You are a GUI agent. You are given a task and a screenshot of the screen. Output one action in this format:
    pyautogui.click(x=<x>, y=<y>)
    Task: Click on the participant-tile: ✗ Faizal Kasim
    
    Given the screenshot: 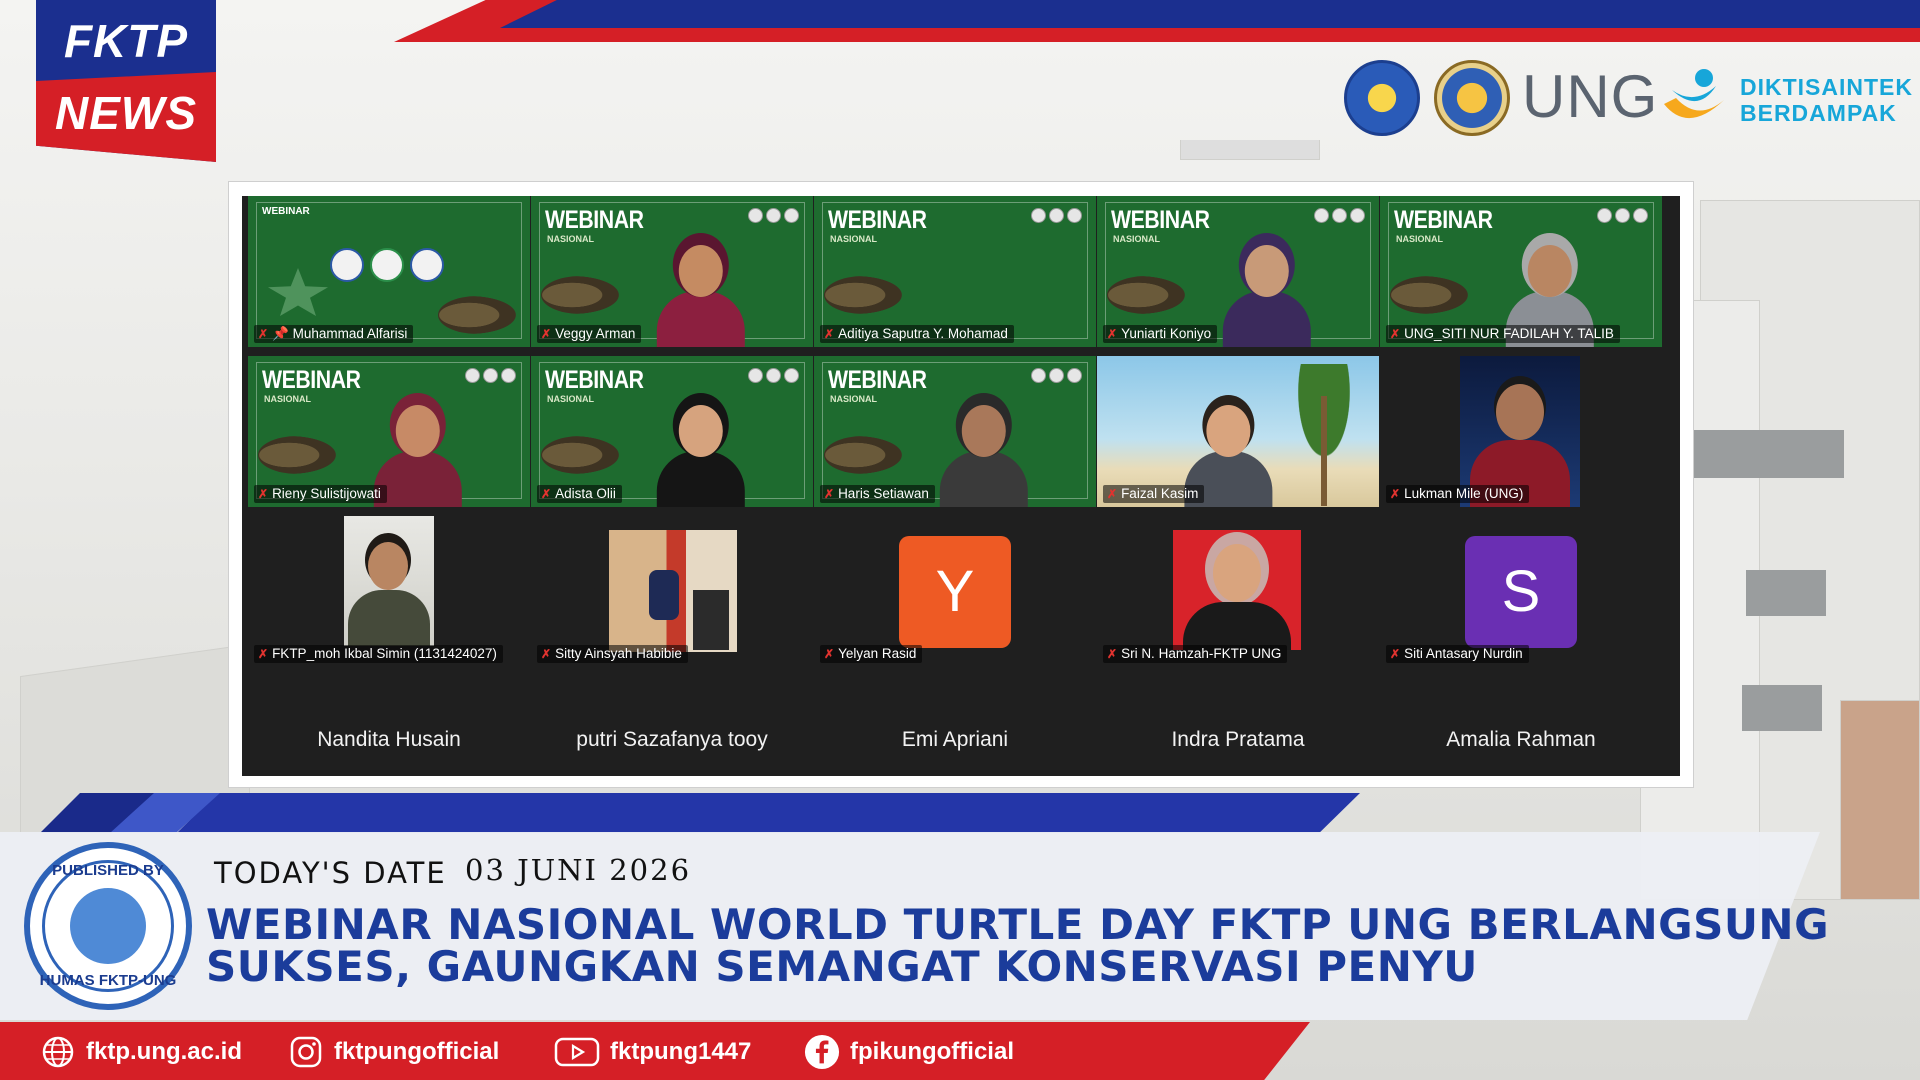 What is the action you would take?
    pyautogui.click(x=1238, y=431)
    